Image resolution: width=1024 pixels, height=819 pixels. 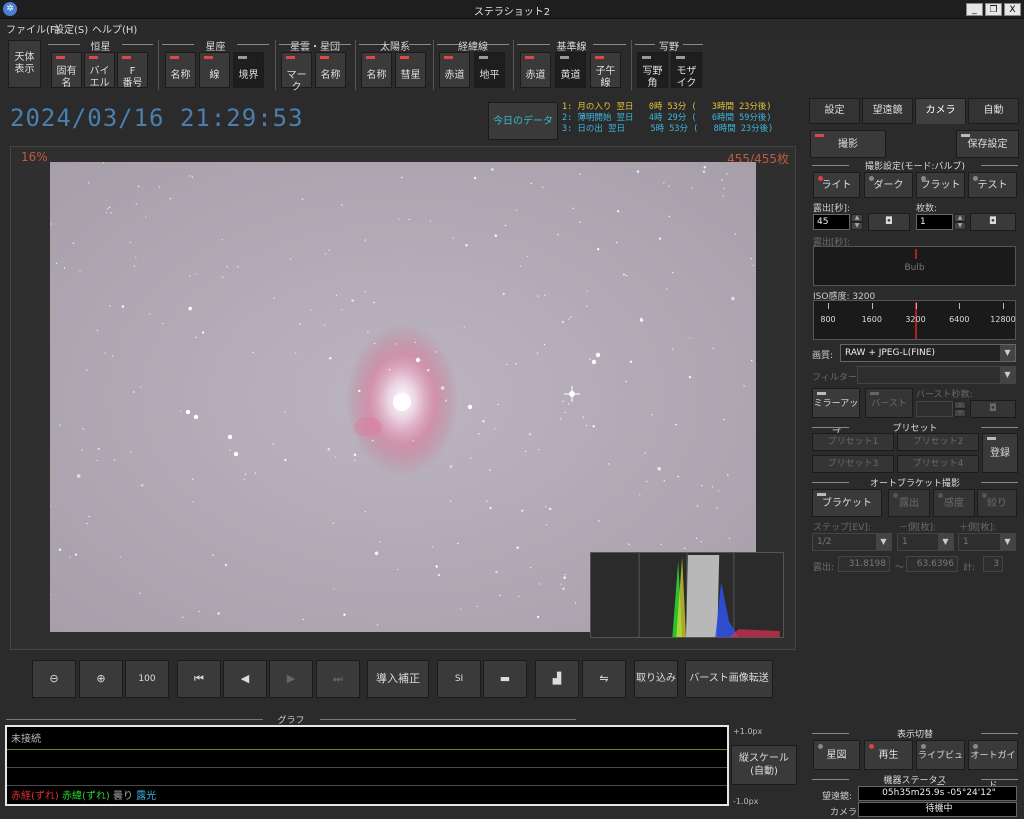 What do you see at coordinates (936, 375) in the screenshot?
I see `filter-select: ▼` at bounding box center [936, 375].